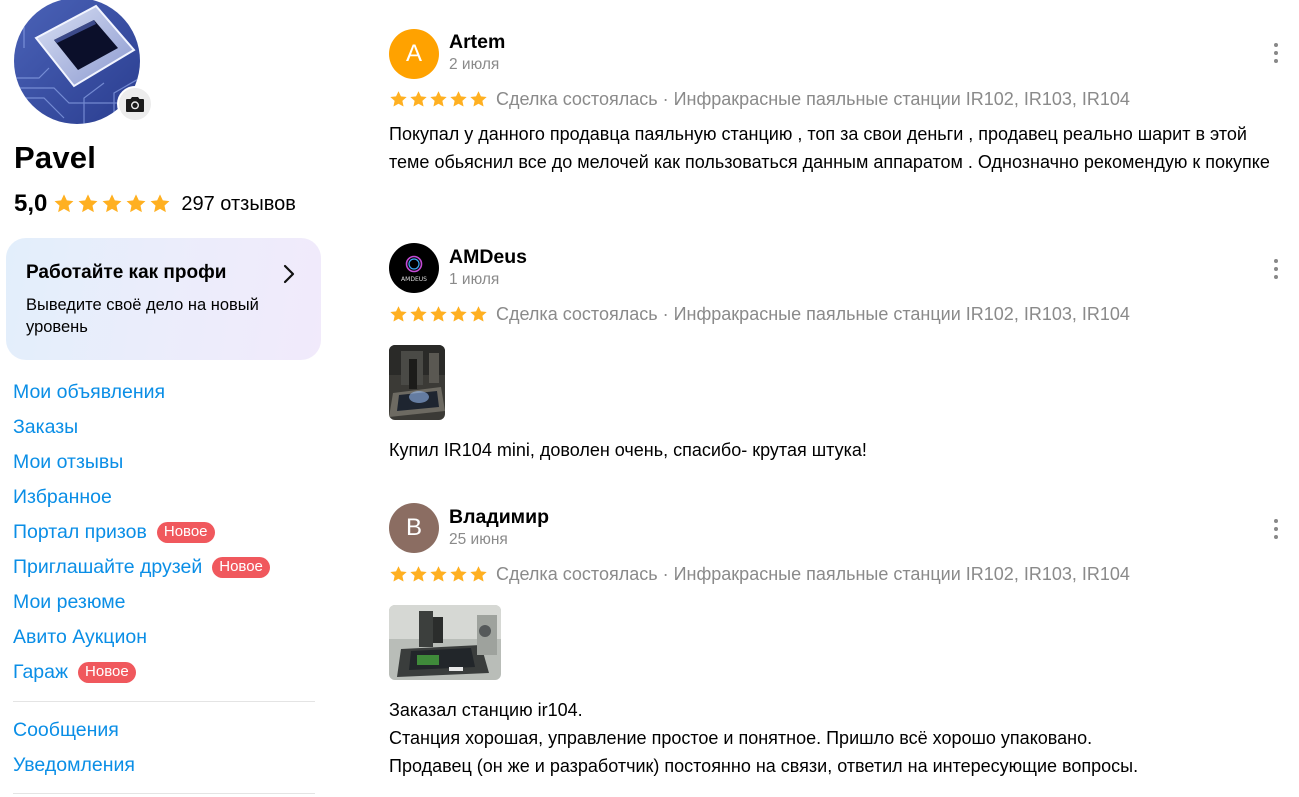  I want to click on sidebar-item-invite-friends: Приглашайте друзей Новое, so click(165, 567).